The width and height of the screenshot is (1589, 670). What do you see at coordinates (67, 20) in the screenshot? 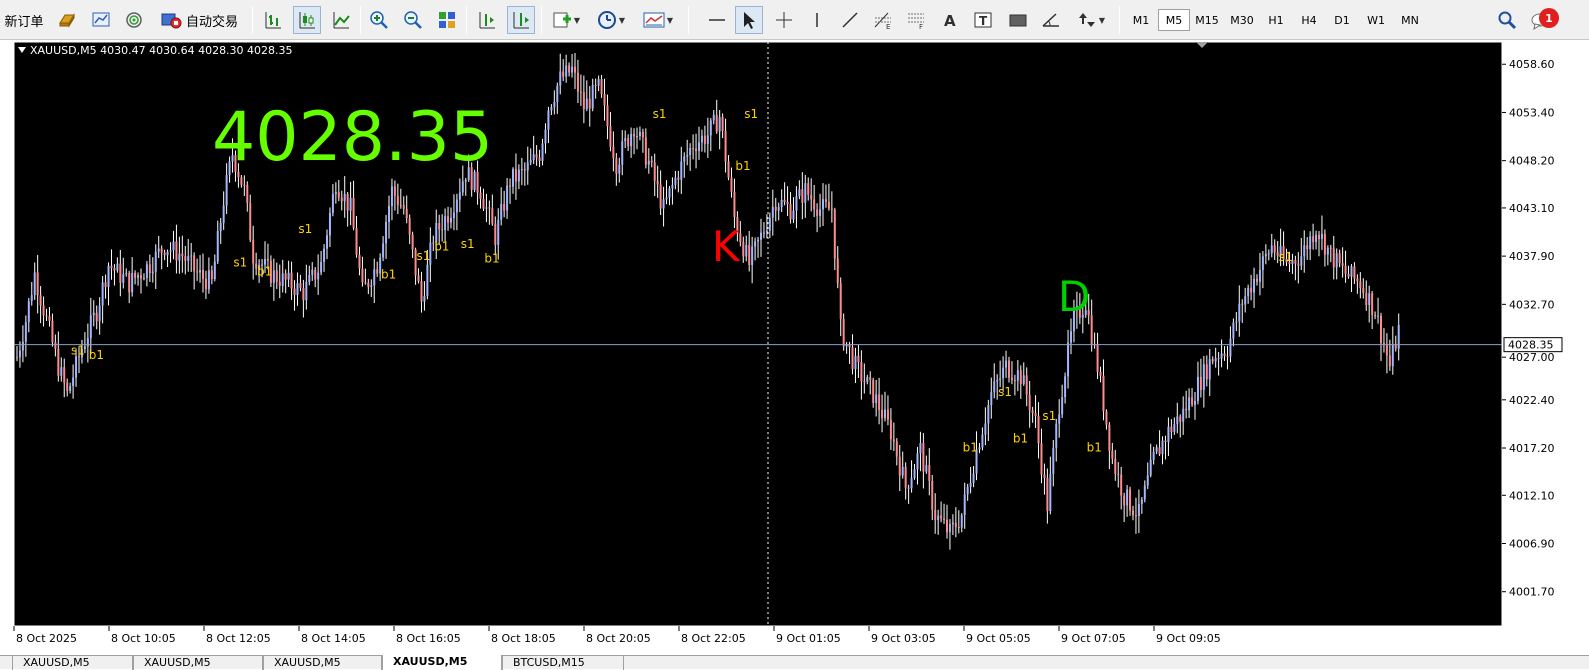
I see `gold-bars-icon` at bounding box center [67, 20].